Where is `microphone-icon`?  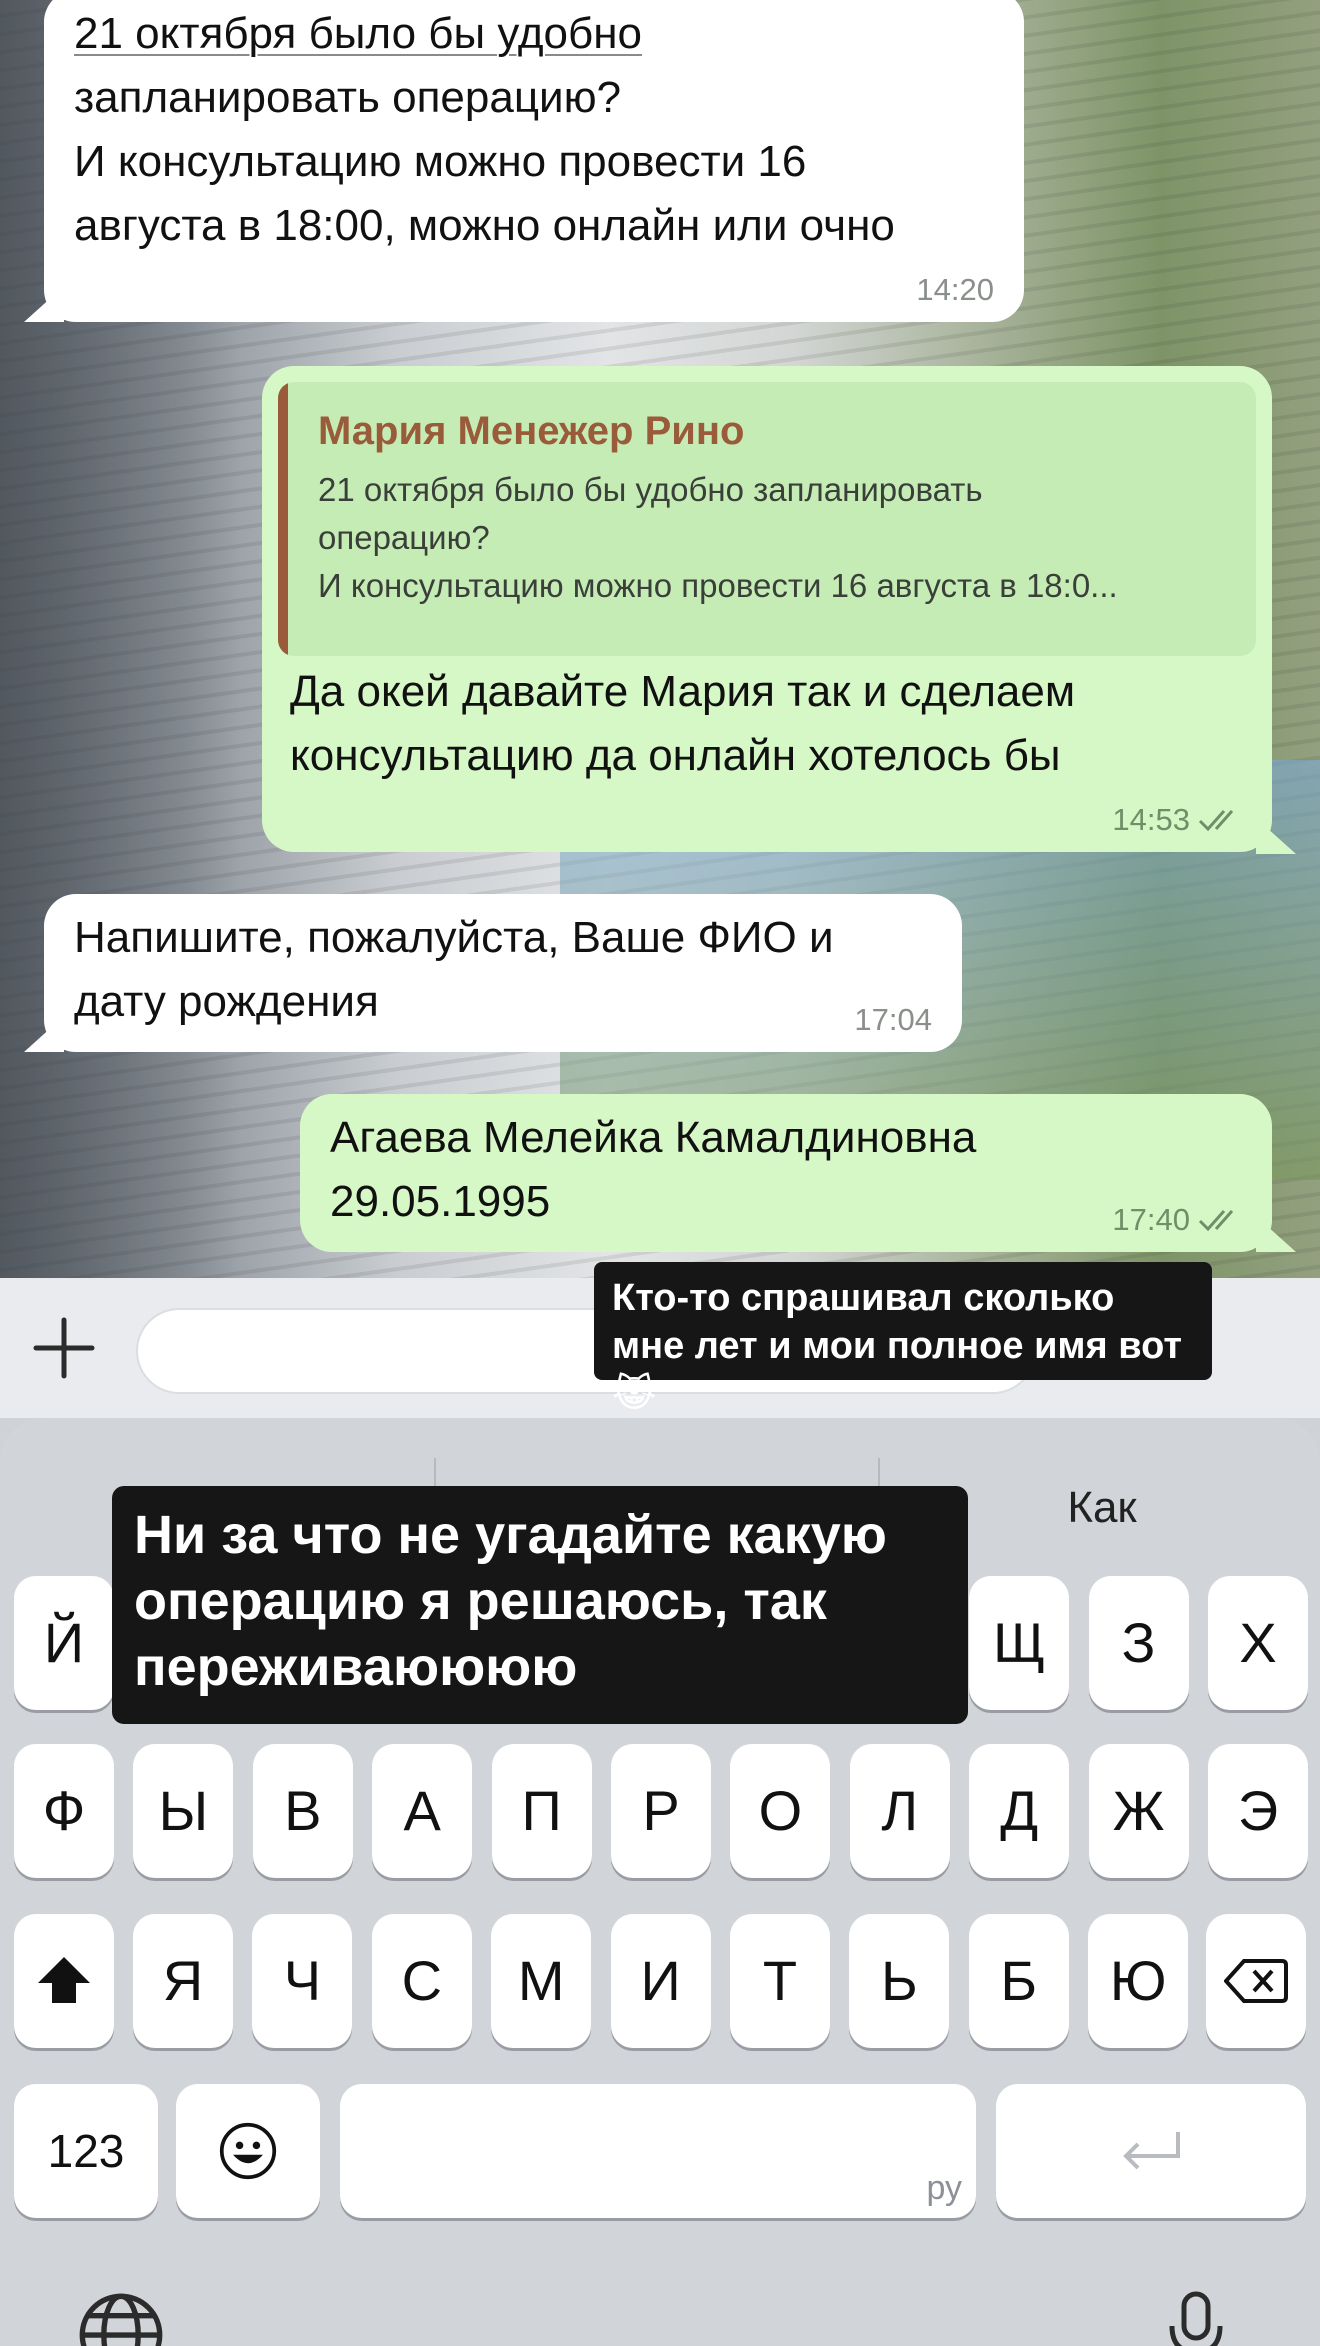
microphone-icon is located at coordinates (1196, 2318).